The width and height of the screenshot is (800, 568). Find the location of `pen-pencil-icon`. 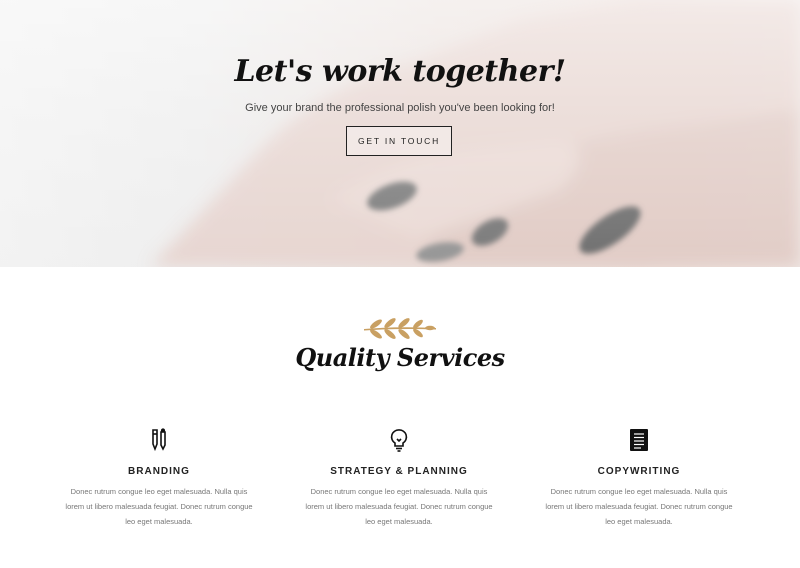

pen-pencil-icon is located at coordinates (159, 440).